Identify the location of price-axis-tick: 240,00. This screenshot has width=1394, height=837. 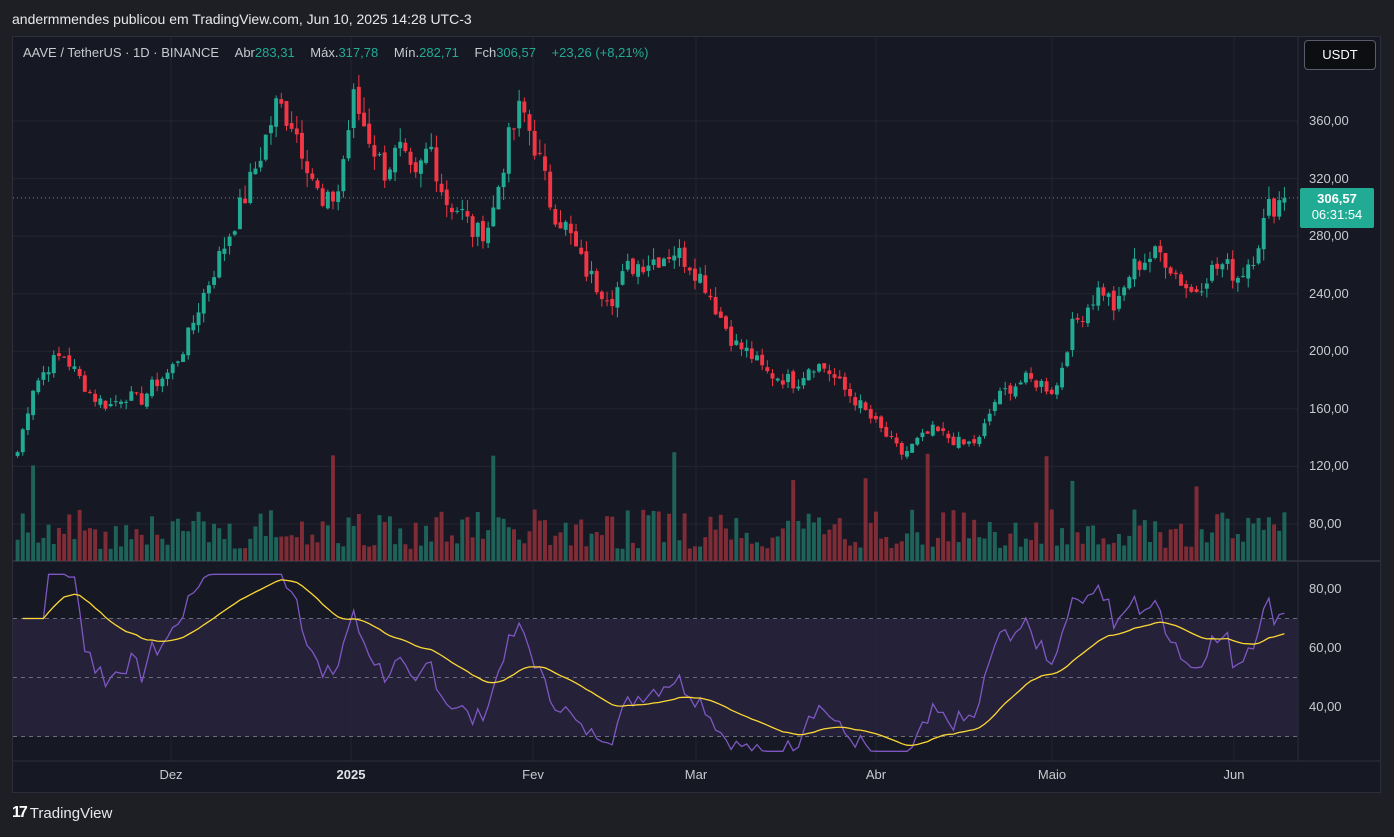
(1329, 293).